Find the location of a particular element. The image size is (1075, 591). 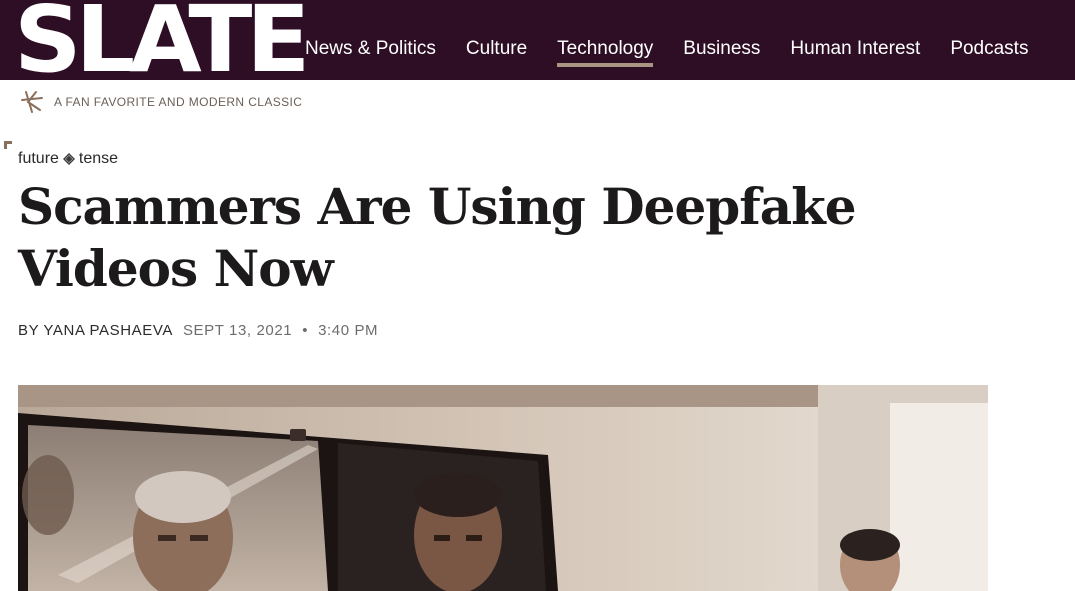

byline: BY YANA PASHAEVA SEPT 13, 2021 • 3:40 PM is located at coordinates (198, 330).